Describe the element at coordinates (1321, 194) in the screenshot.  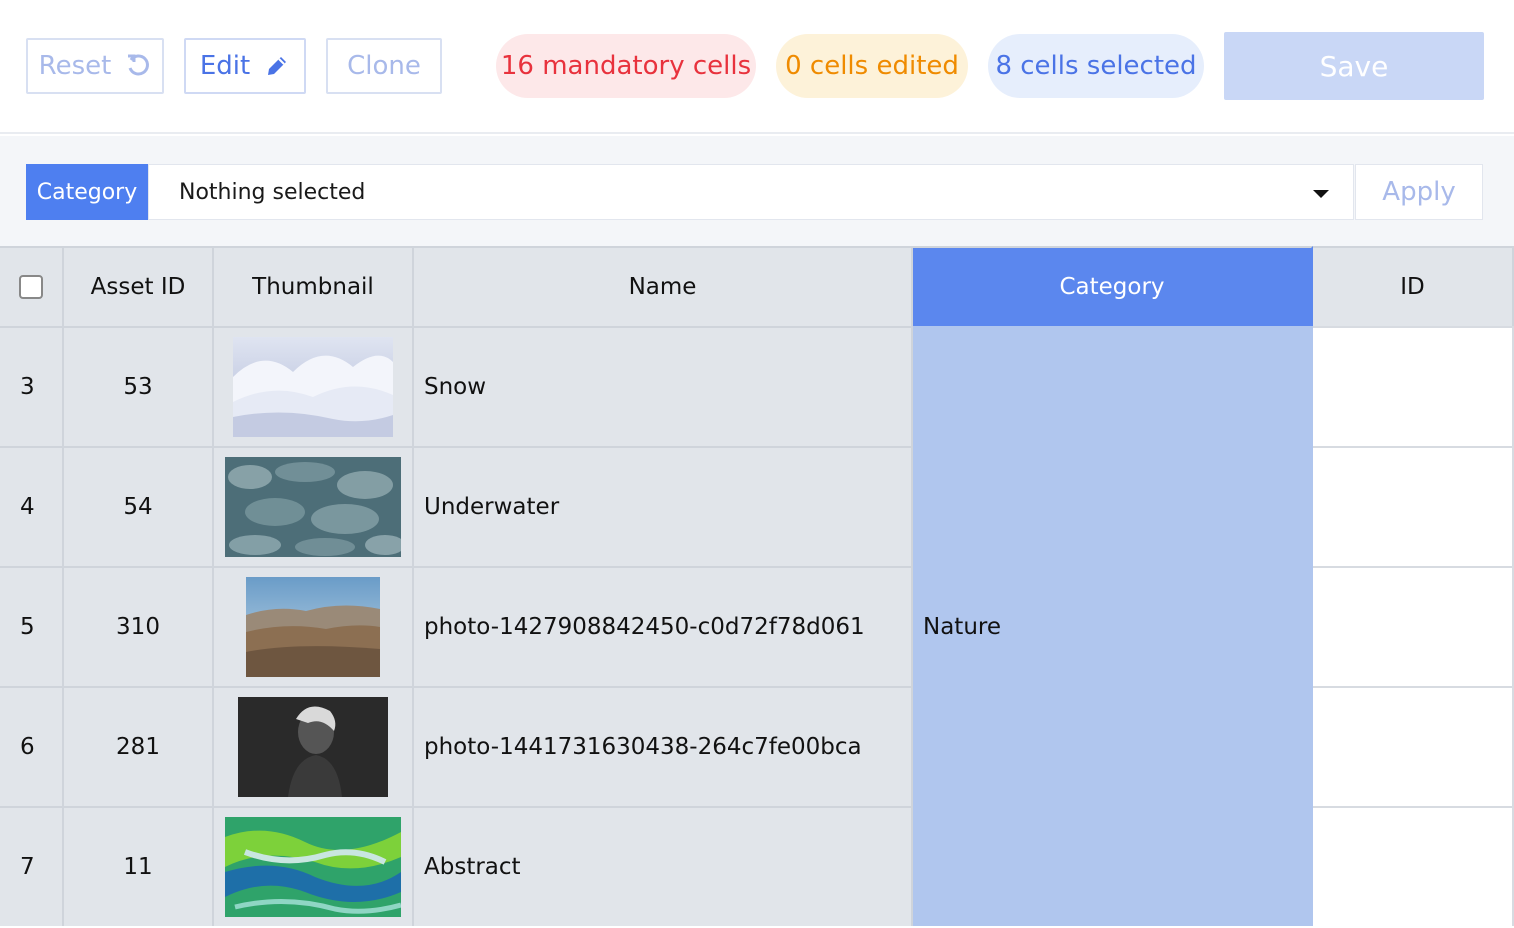
I see `caret-down-icon` at that location.